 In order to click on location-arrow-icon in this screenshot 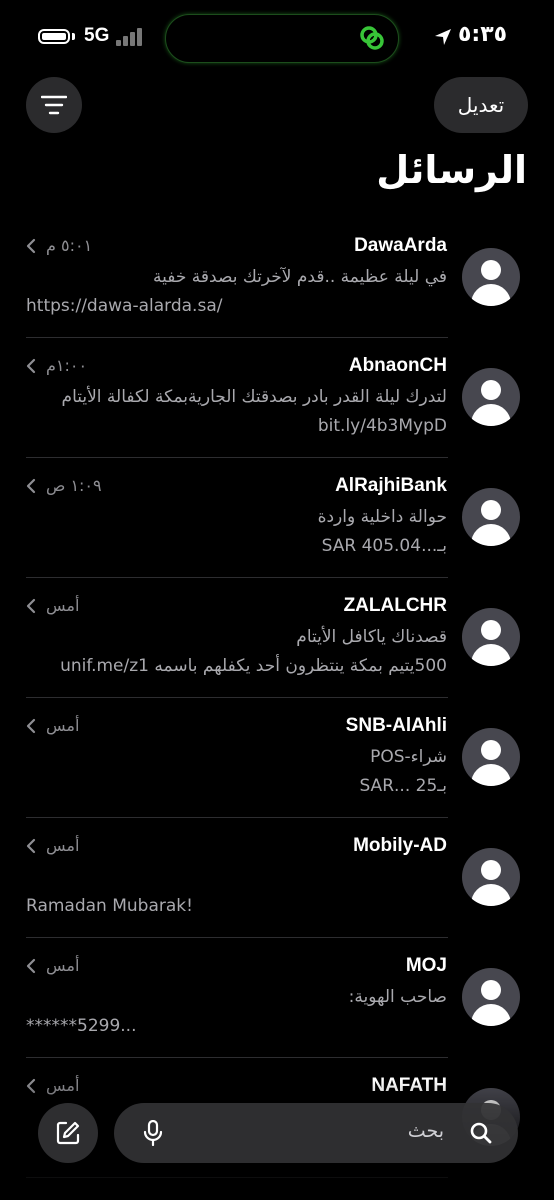, I will do `click(443, 37)`.